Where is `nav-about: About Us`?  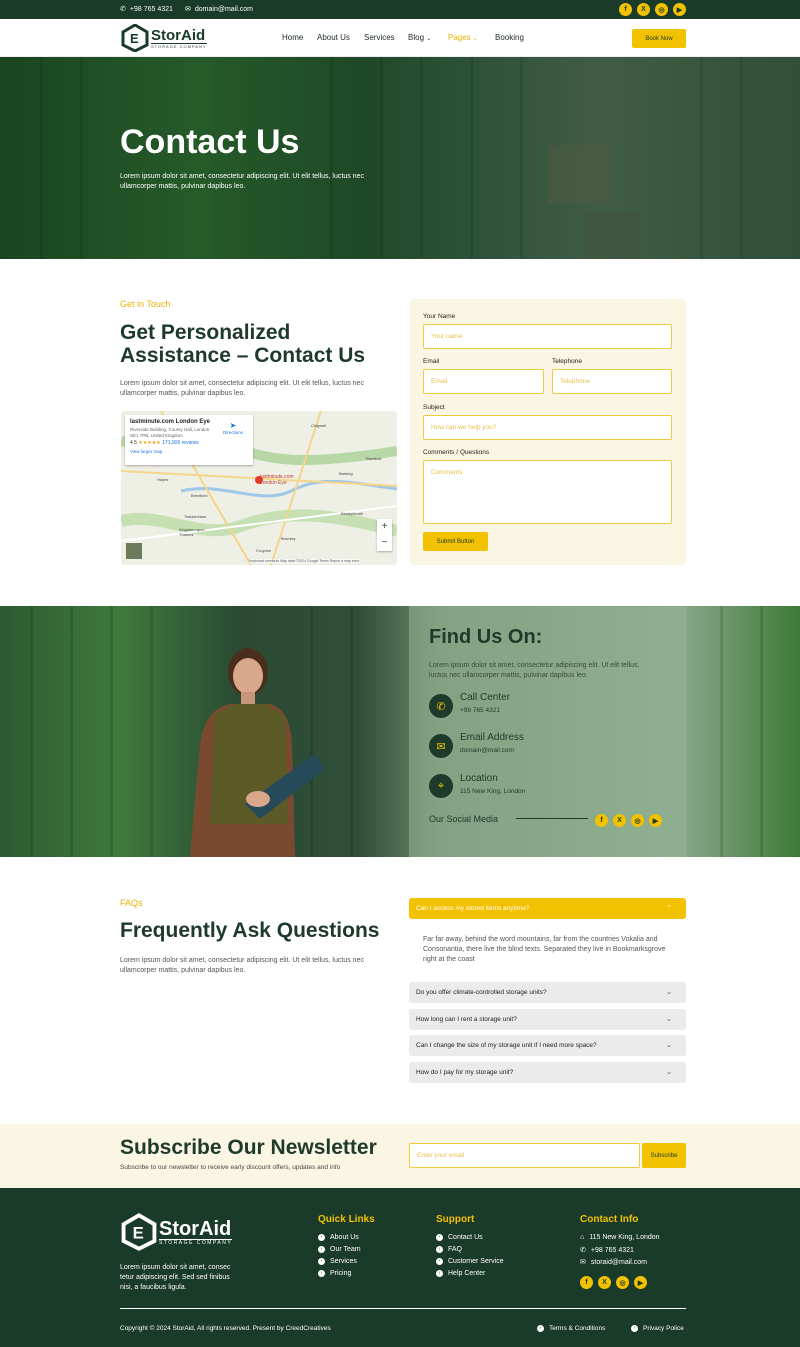
nav-about: About Us is located at coordinates (333, 37).